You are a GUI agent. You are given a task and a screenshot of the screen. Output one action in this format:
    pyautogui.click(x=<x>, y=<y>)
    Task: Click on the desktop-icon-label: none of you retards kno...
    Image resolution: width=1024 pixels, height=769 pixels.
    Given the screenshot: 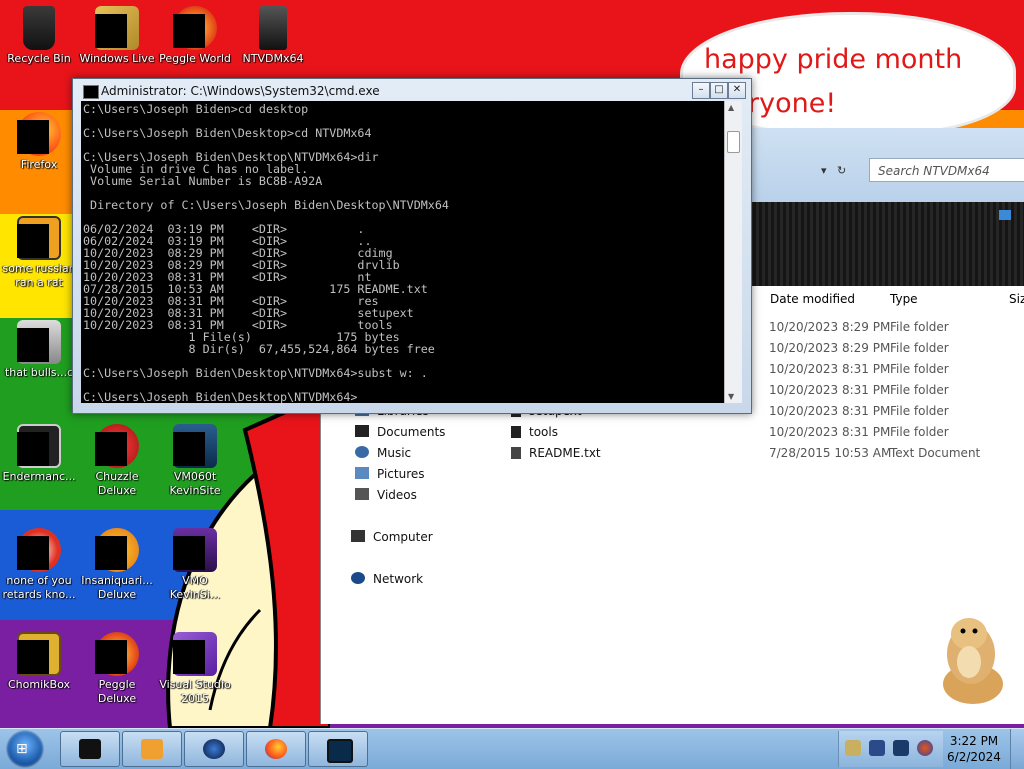 What is the action you would take?
    pyautogui.click(x=39, y=587)
    